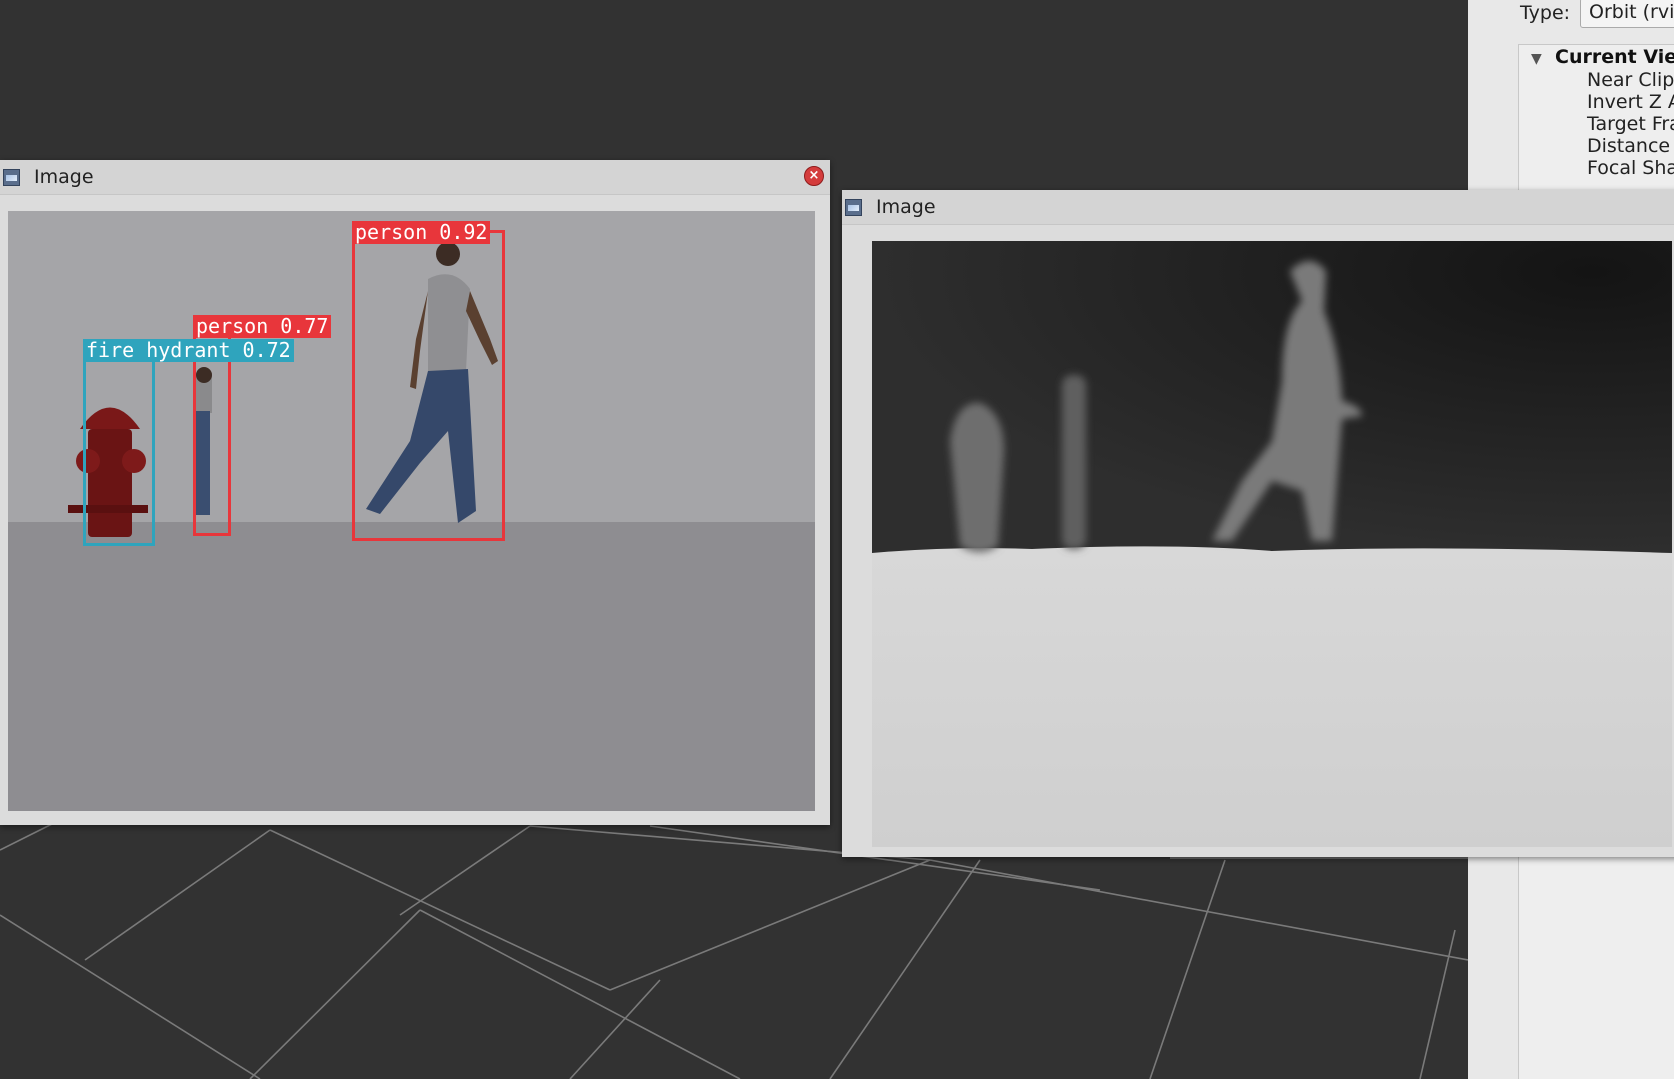 The image size is (1674, 1079). What do you see at coordinates (415, 177) in the screenshot?
I see `window-titlebar: Image ×` at bounding box center [415, 177].